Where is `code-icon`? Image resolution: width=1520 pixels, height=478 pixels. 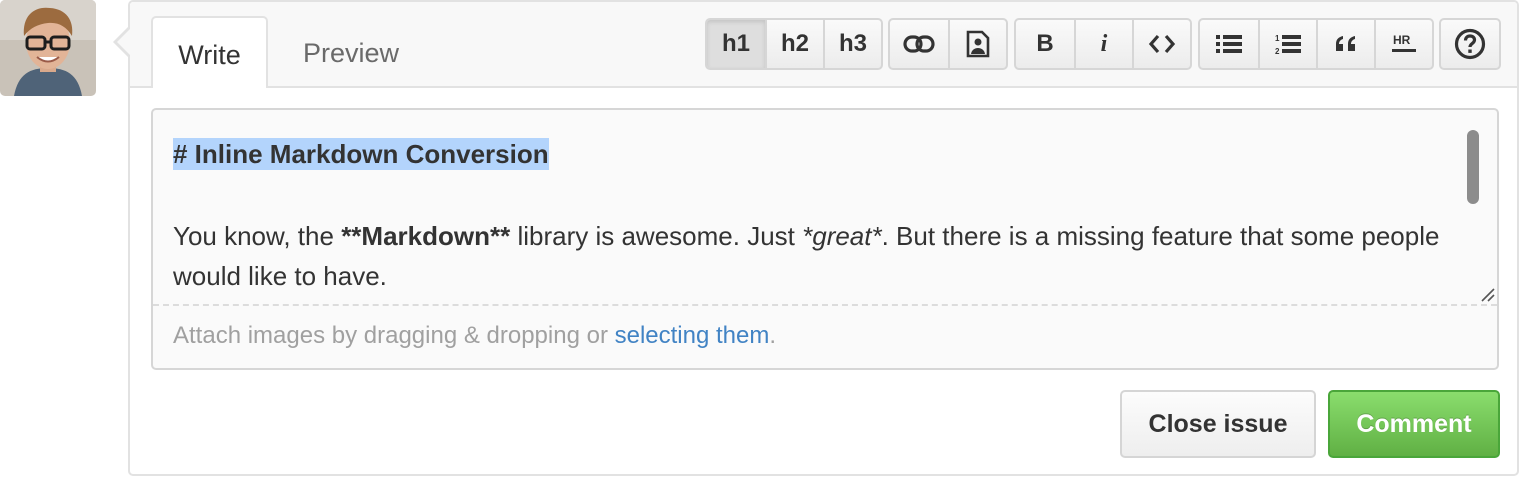
code-icon is located at coordinates (1162, 44).